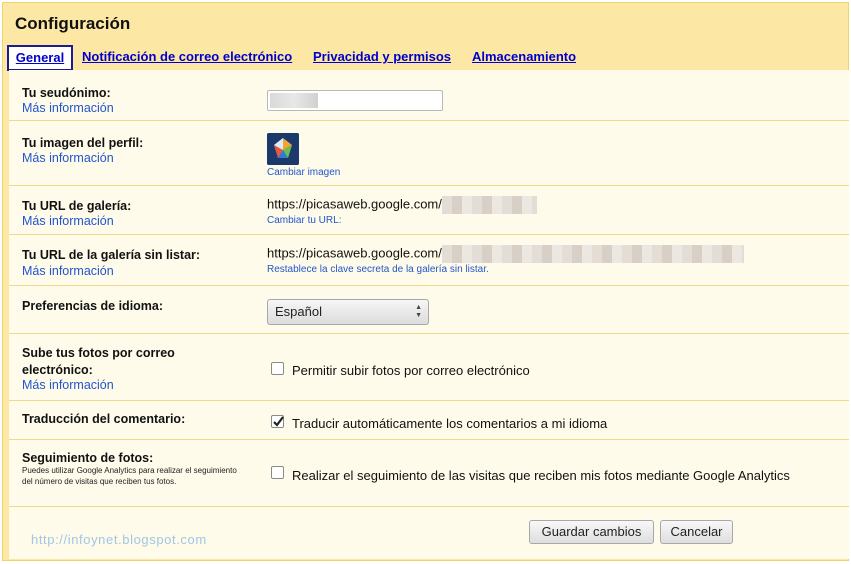 The height and width of the screenshot is (564, 851). Describe the element at coordinates (277, 368) in the screenshot. I see `email-upload-checkbox` at that location.